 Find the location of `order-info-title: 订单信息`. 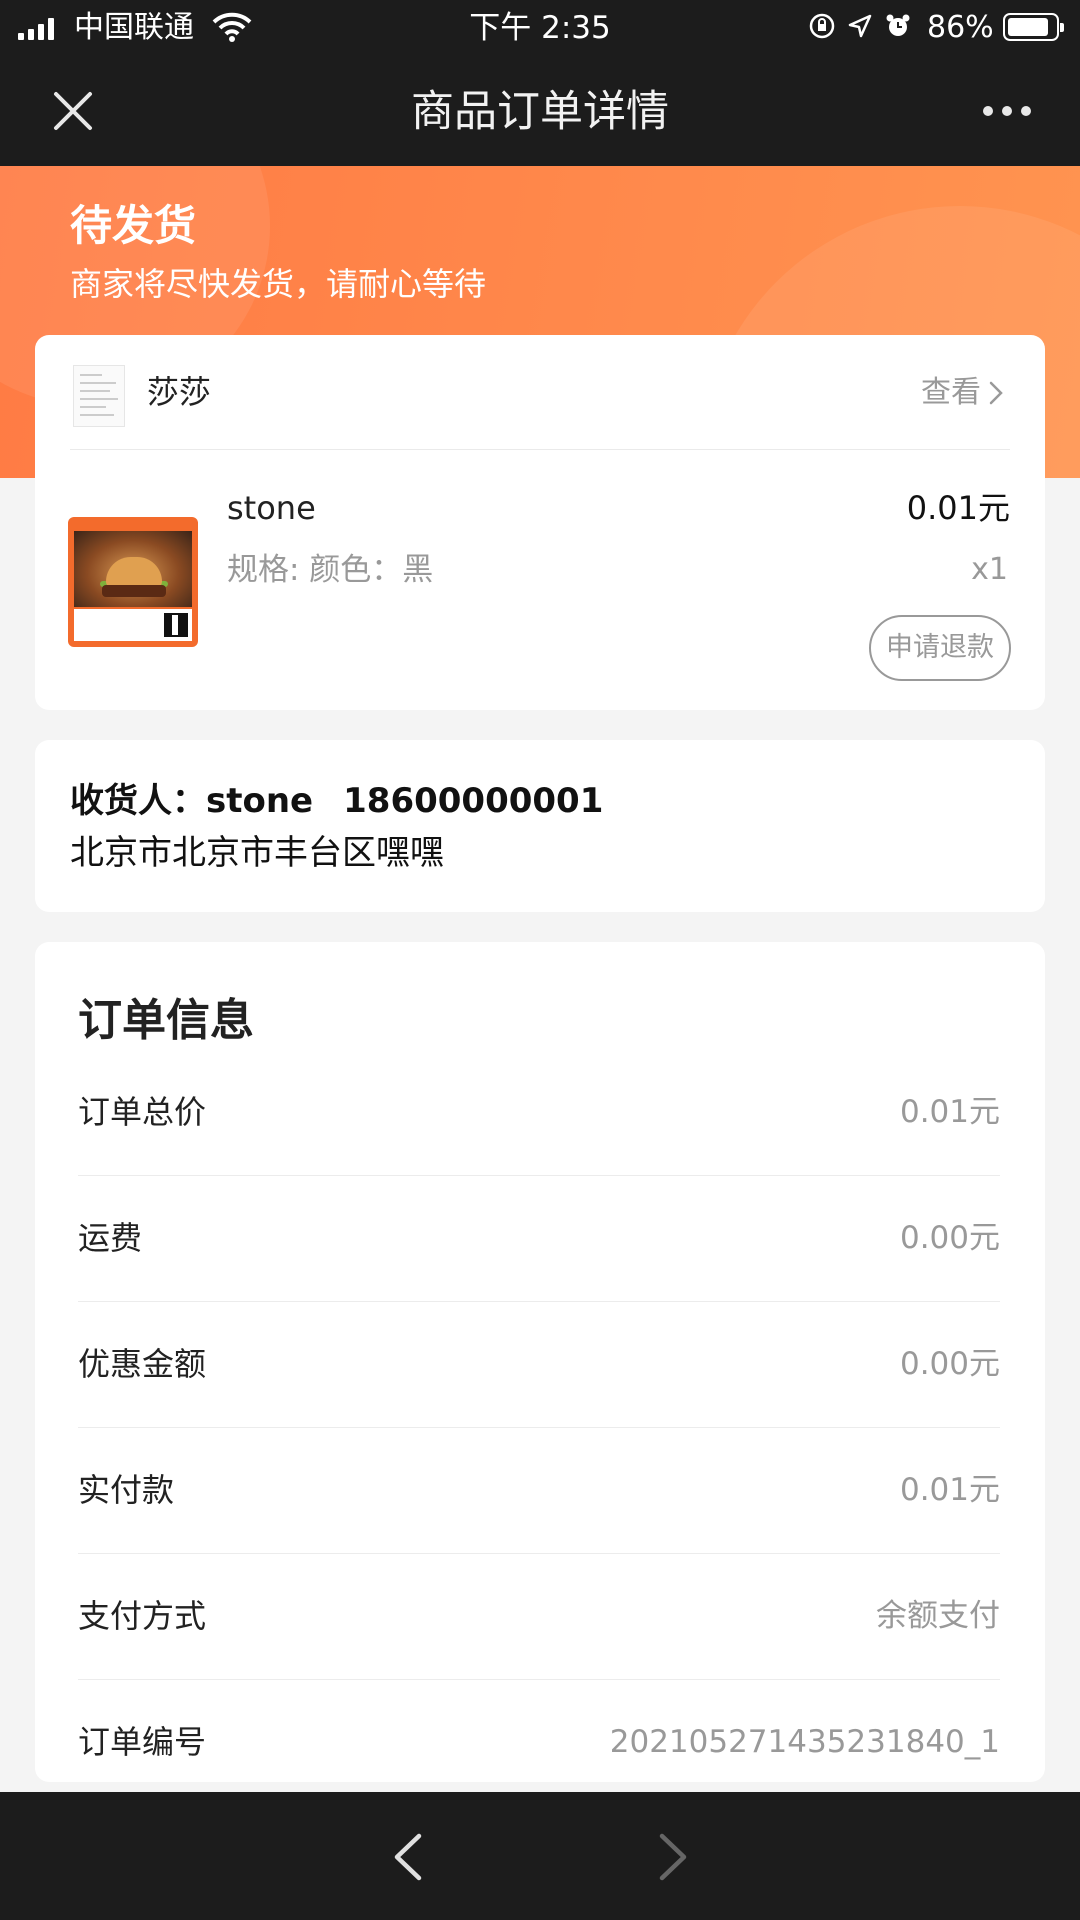

order-info-title: 订单信息 is located at coordinates (166, 1020).